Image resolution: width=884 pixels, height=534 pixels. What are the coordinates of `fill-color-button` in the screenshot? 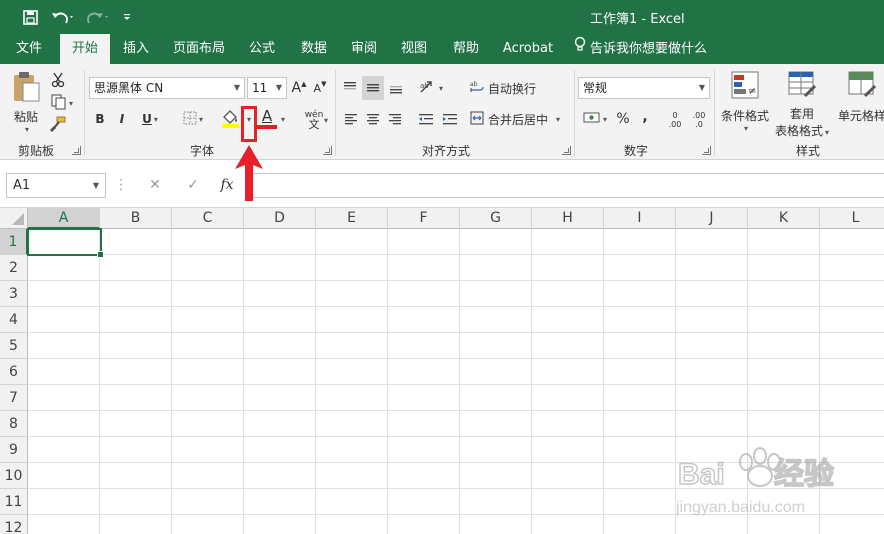 It's located at (231, 119).